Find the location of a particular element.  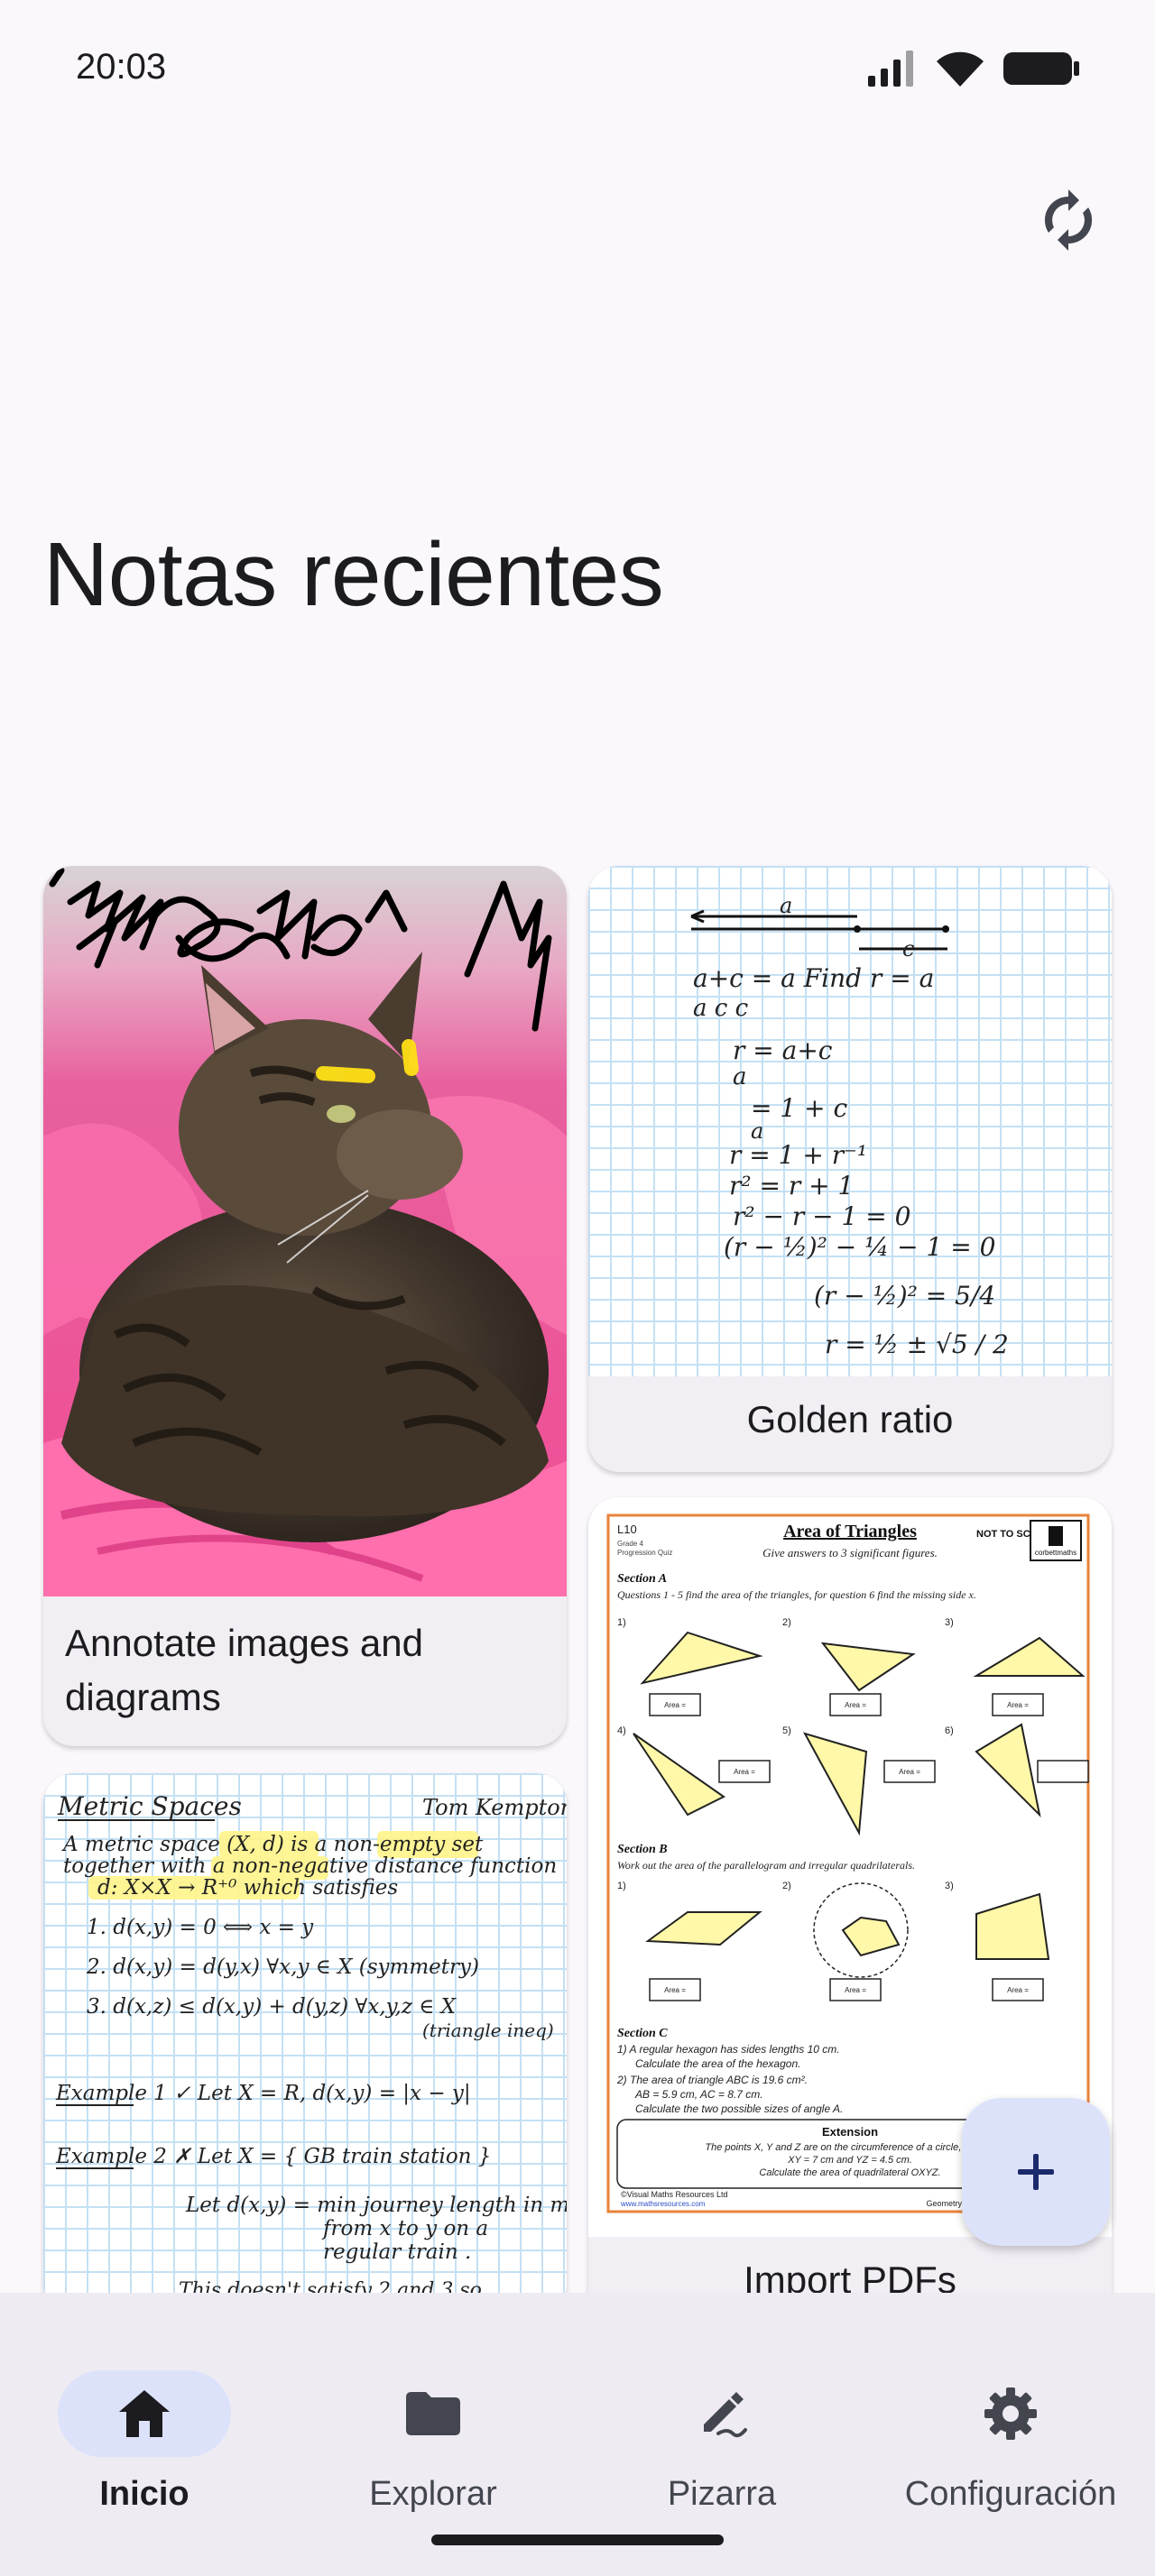

metric-author: Tom Kempton is located at coordinates (494, 1808).